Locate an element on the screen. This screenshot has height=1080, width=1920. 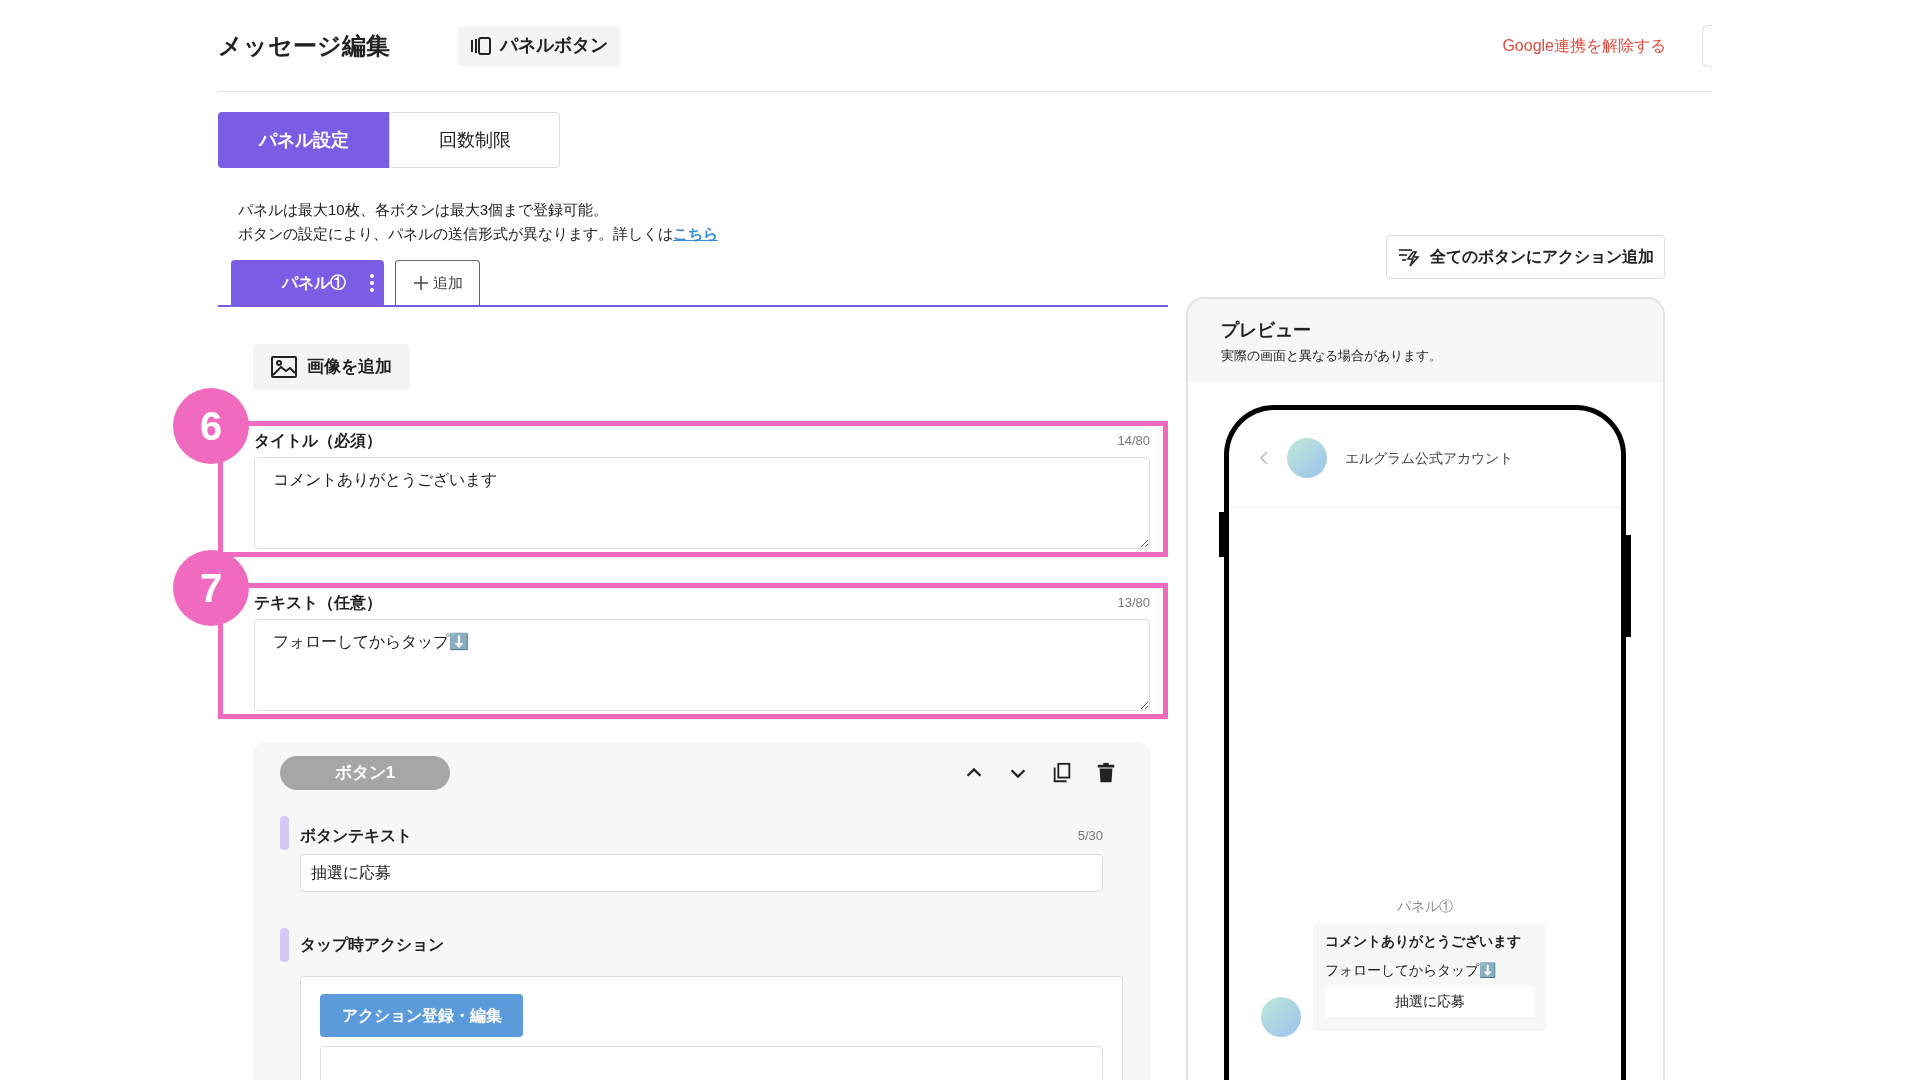
plus-icon is located at coordinates (420, 283).